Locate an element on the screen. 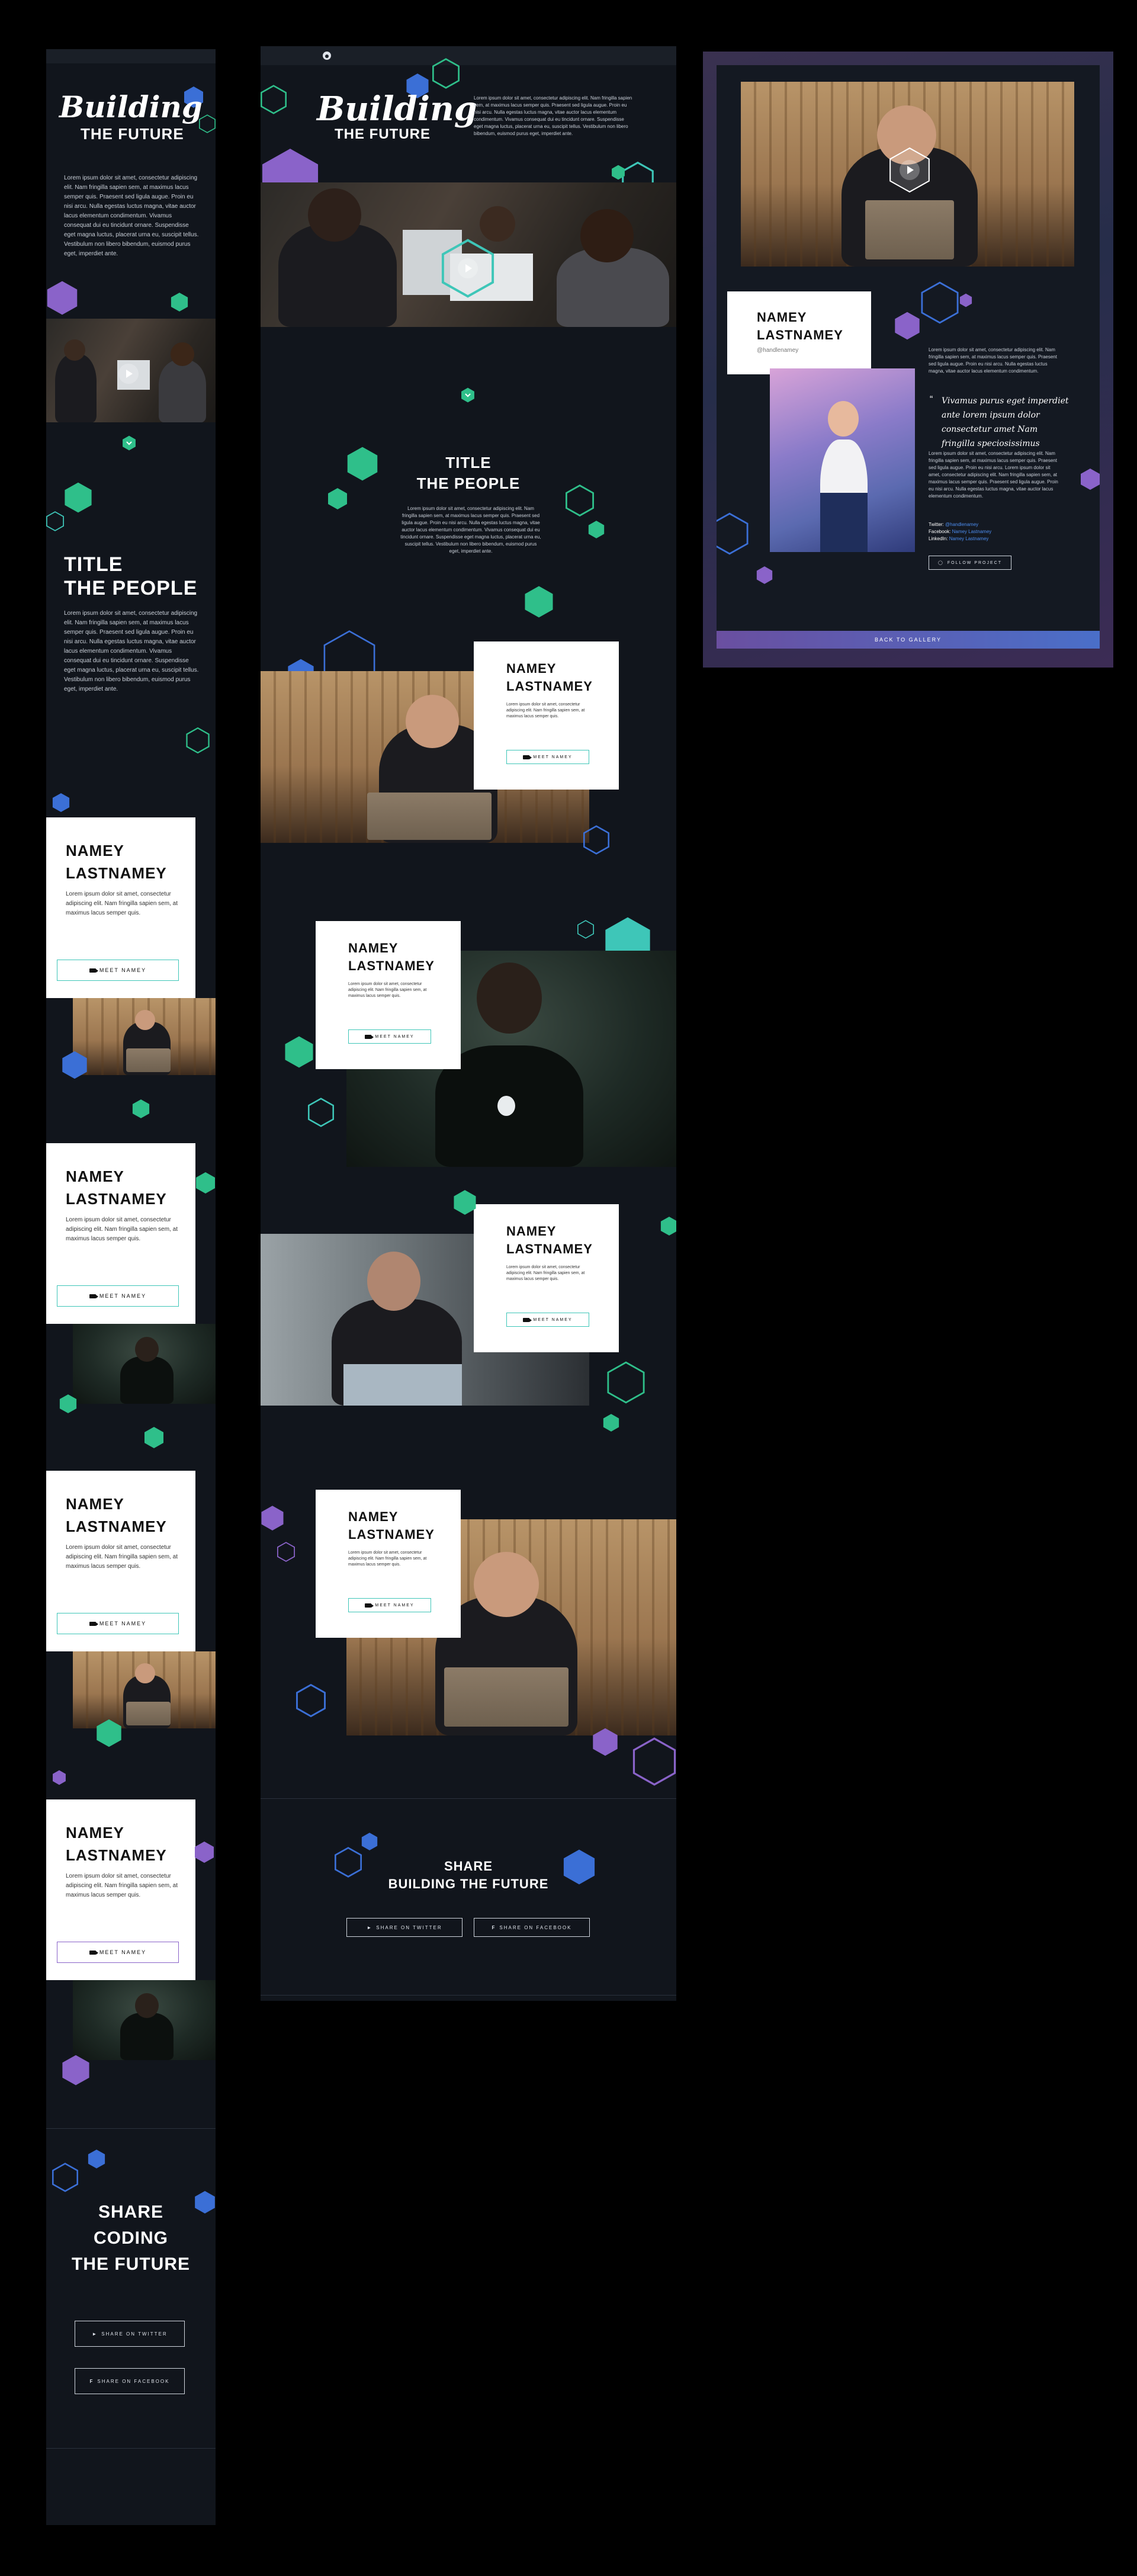  follow-project-button: ◯ FOLLOW PROJECT is located at coordinates (970, 563).